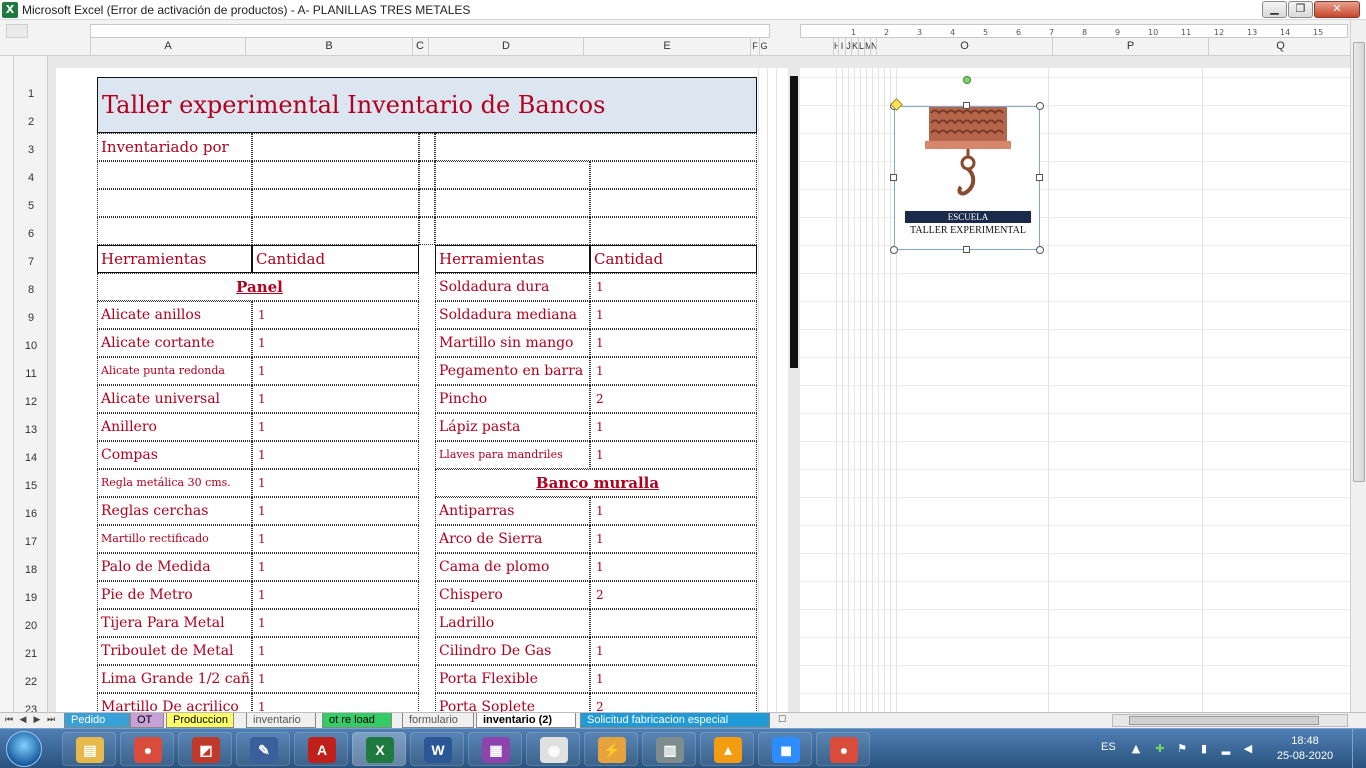 This screenshot has width=1366, height=768. Describe the element at coordinates (263, 749) in the screenshot. I see `taskbar-app-app-draw: ✎` at that location.